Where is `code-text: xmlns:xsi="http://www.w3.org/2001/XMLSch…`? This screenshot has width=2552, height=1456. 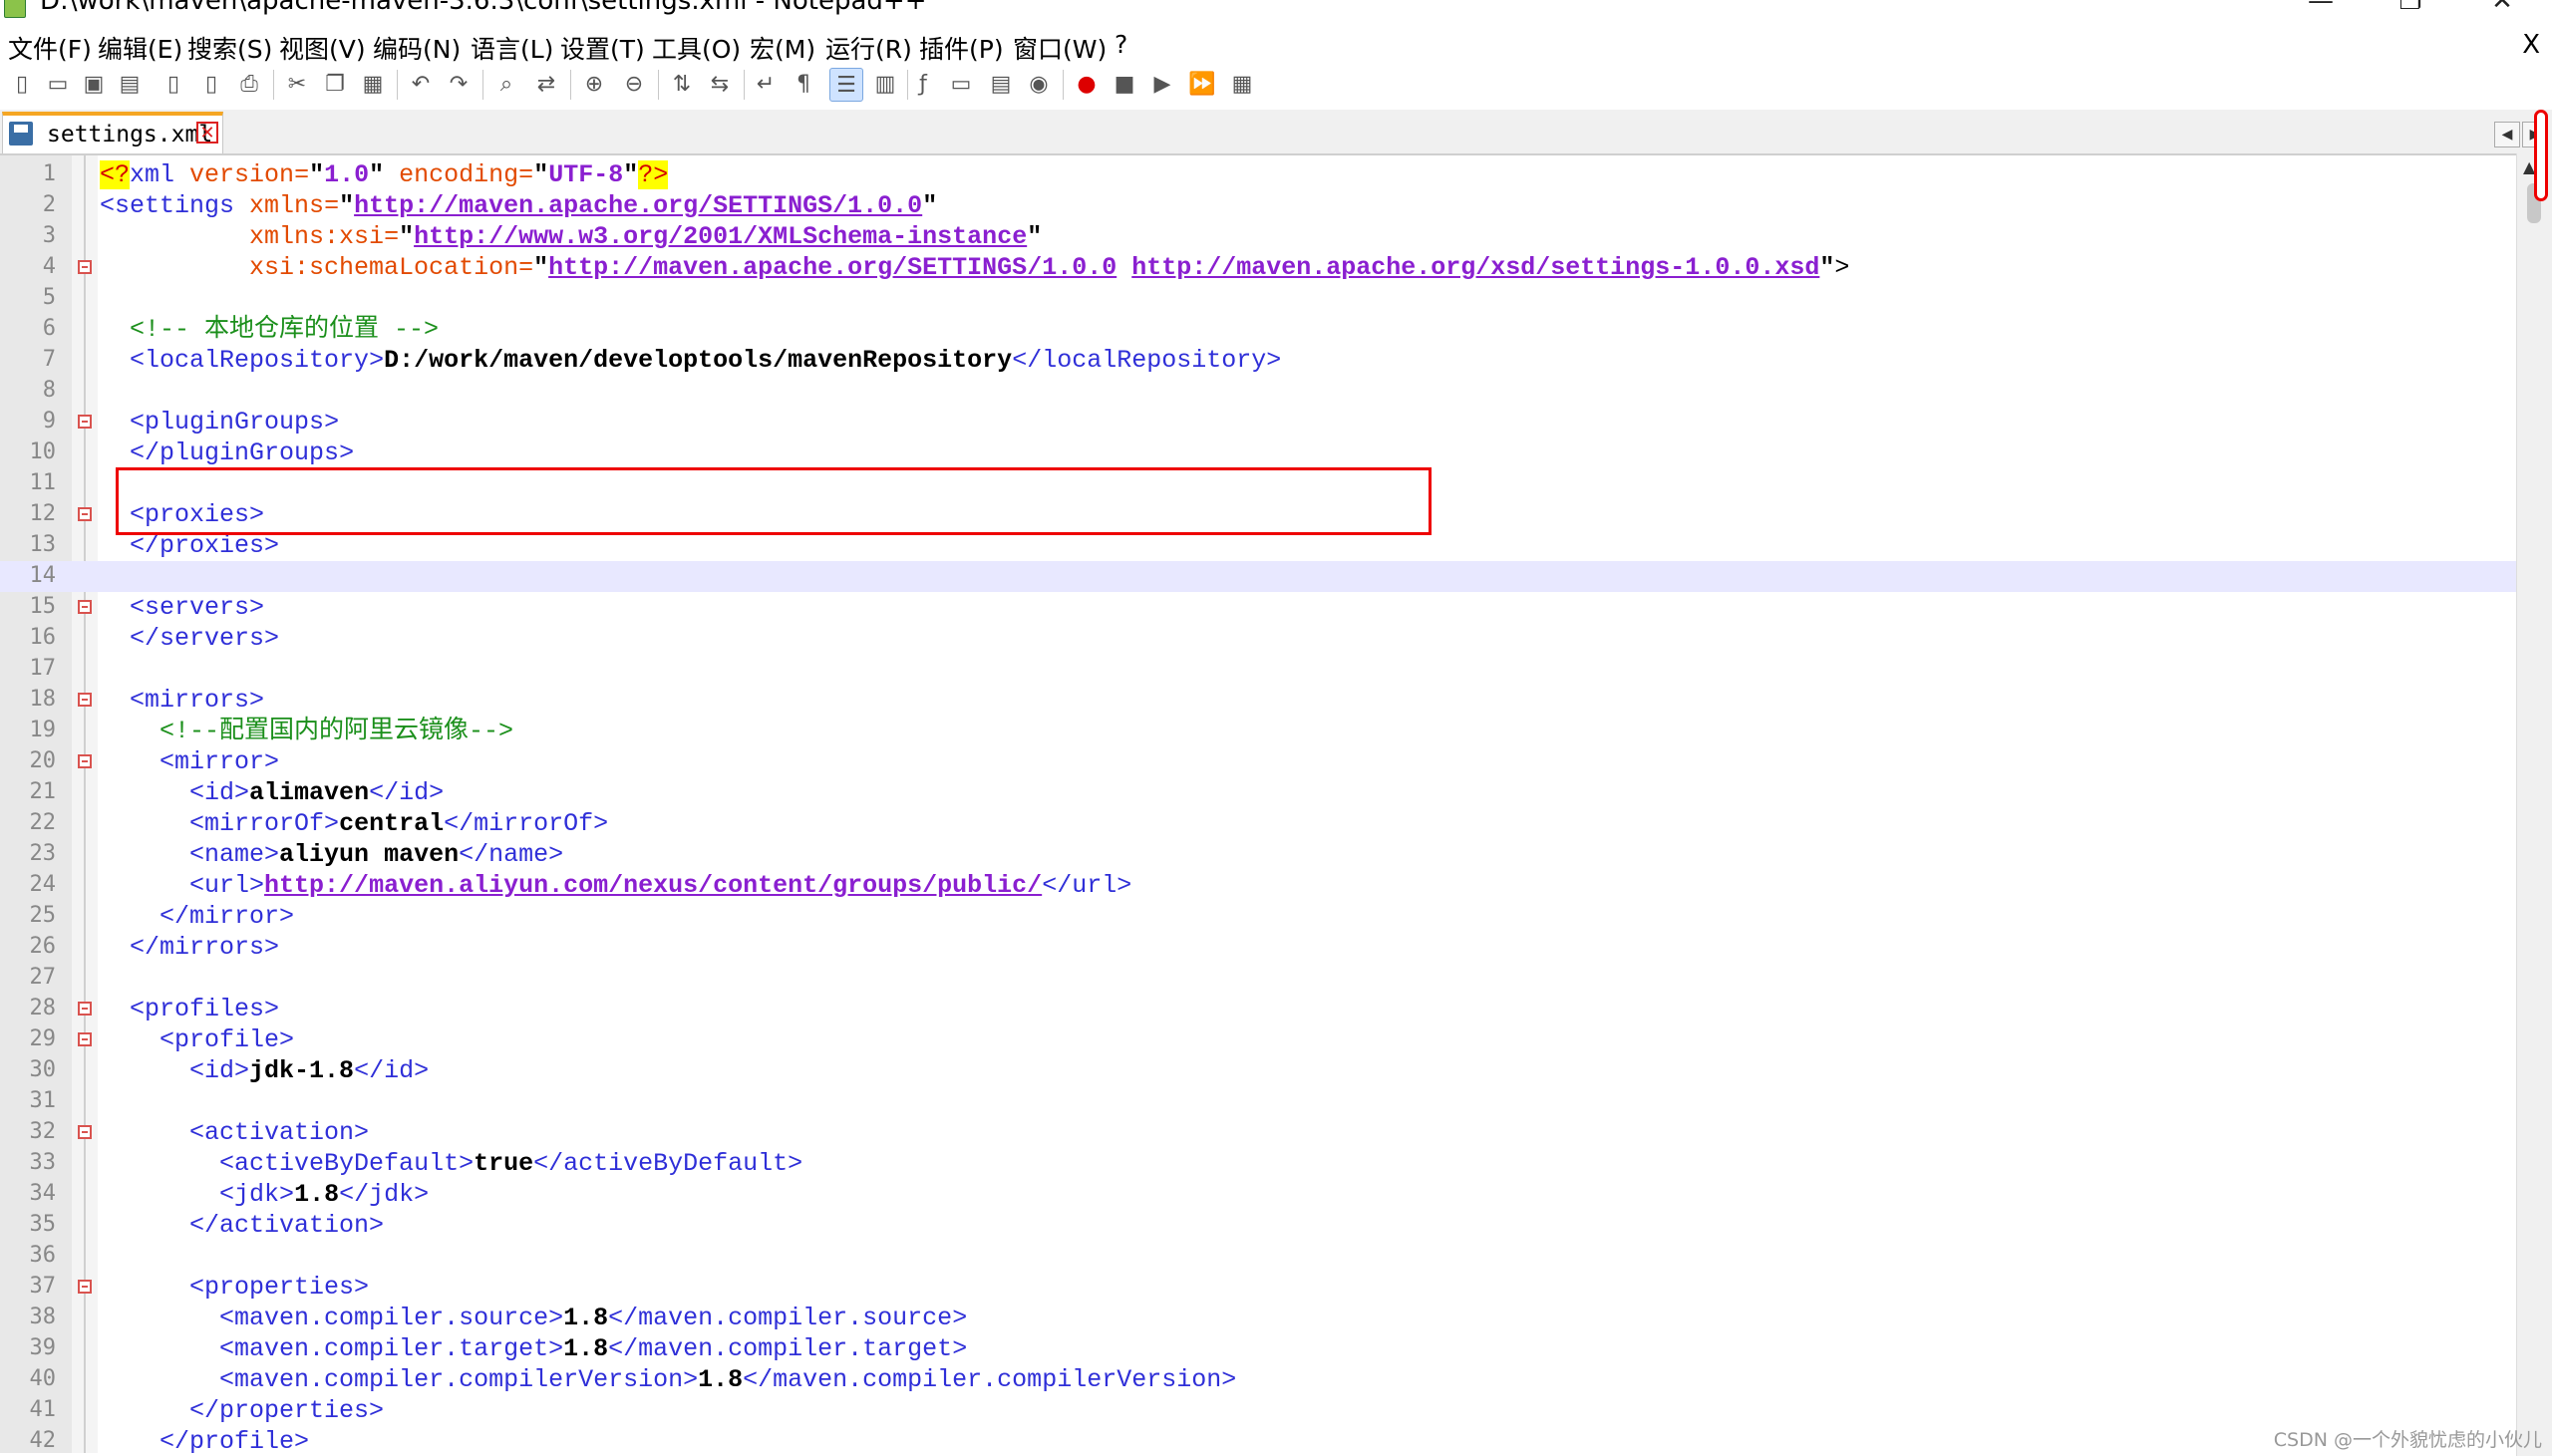 code-text: xmlns:xsi="http://www.w3.org/2001/XMLSch… is located at coordinates (571, 237).